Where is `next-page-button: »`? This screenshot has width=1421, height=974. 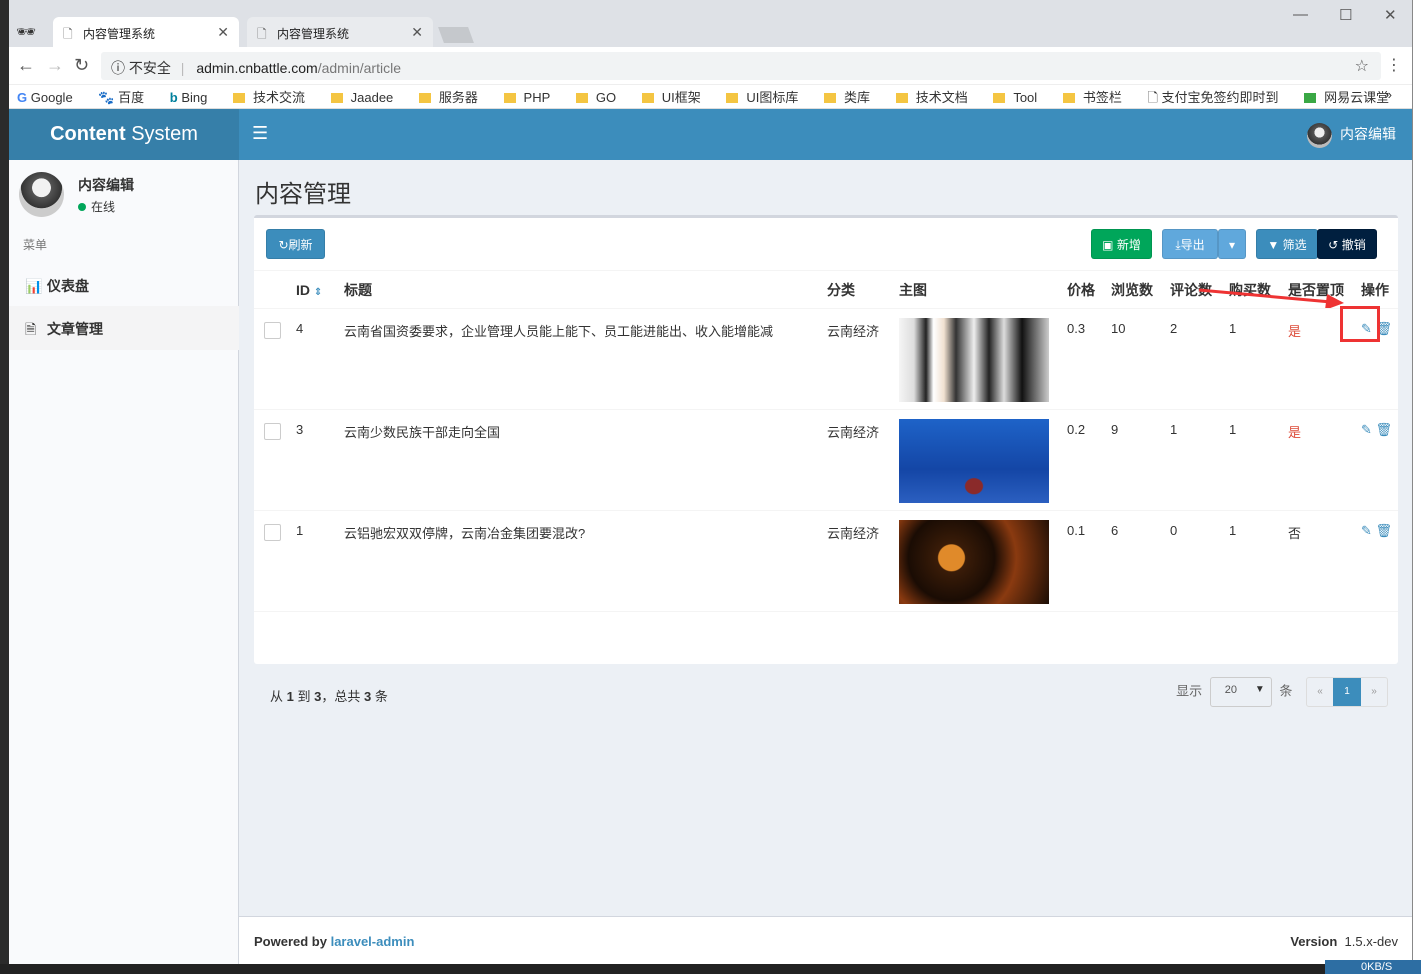
next-page-button: » is located at coordinates (1374, 692).